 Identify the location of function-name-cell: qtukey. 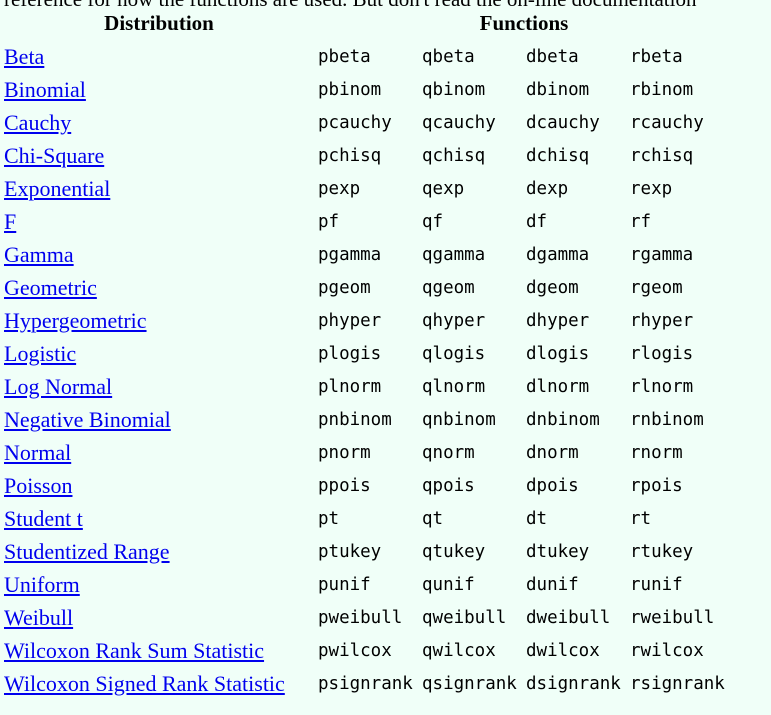
(454, 551).